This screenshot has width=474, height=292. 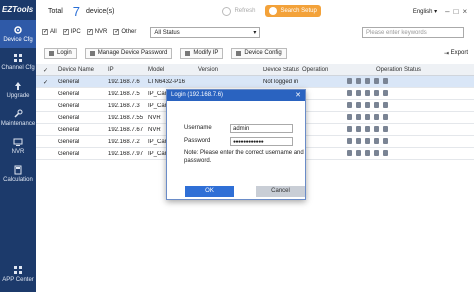 What do you see at coordinates (413, 32) in the screenshot?
I see `search-input: Please enter keywords` at bounding box center [413, 32].